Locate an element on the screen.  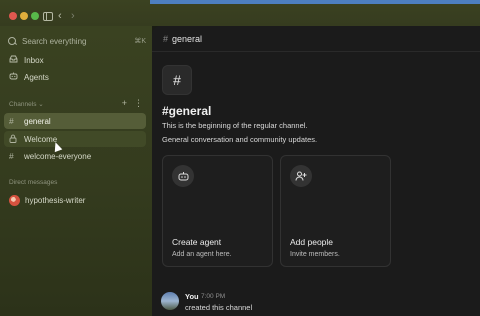
more-options-icon: ⋮ is located at coordinates (138, 103).